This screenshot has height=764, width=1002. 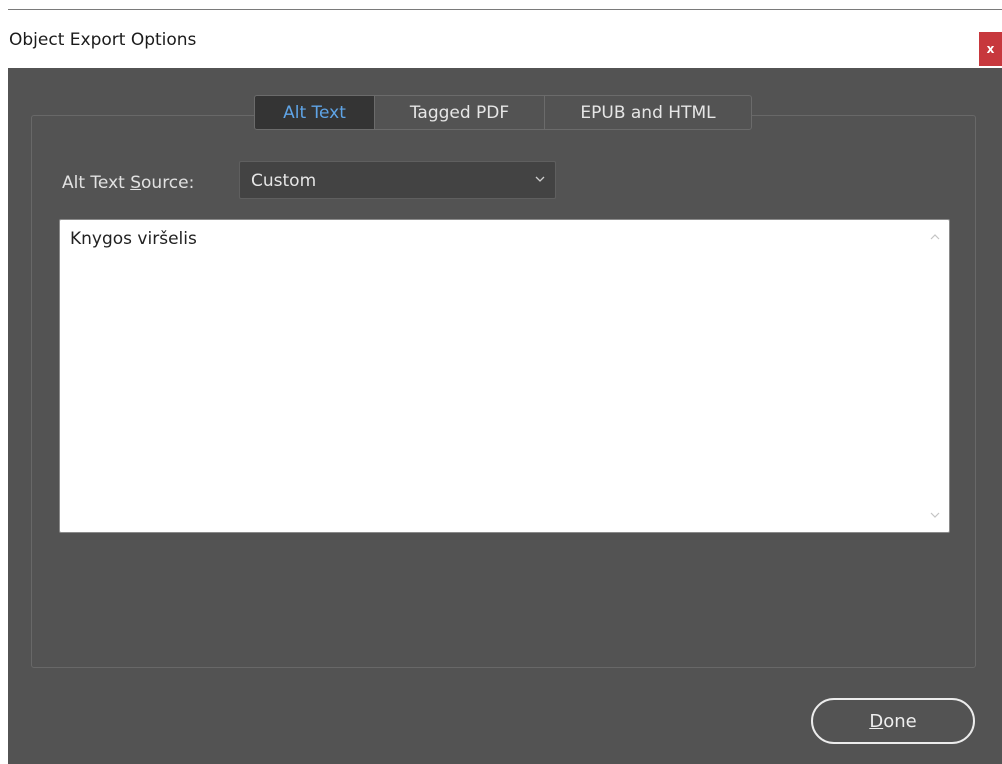 What do you see at coordinates (540, 179) in the screenshot?
I see `chevron-down-icon` at bounding box center [540, 179].